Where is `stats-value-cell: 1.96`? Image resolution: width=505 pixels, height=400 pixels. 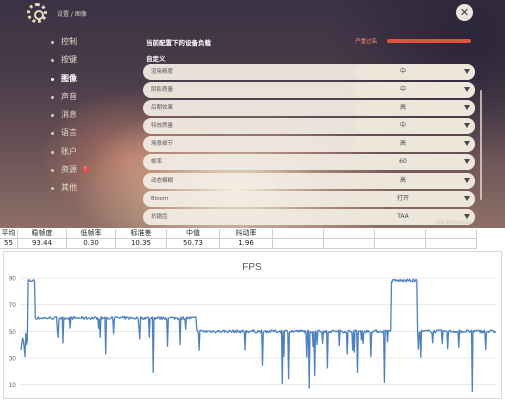 stats-value-cell: 1.96 is located at coordinates (246, 243).